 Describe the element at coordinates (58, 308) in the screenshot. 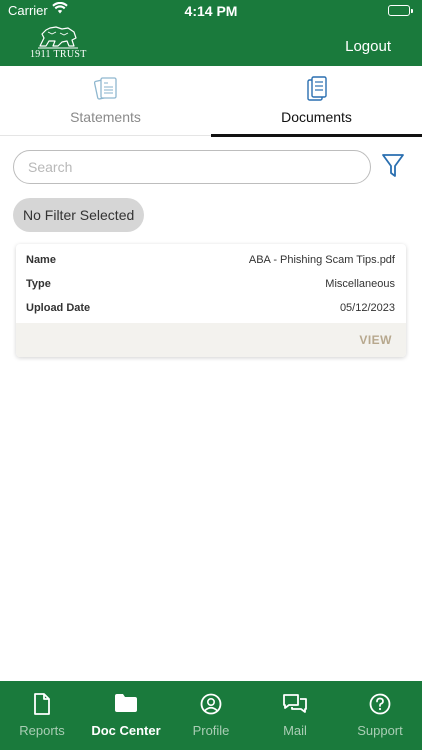

I see `doc-date-label: Upload Date` at that location.